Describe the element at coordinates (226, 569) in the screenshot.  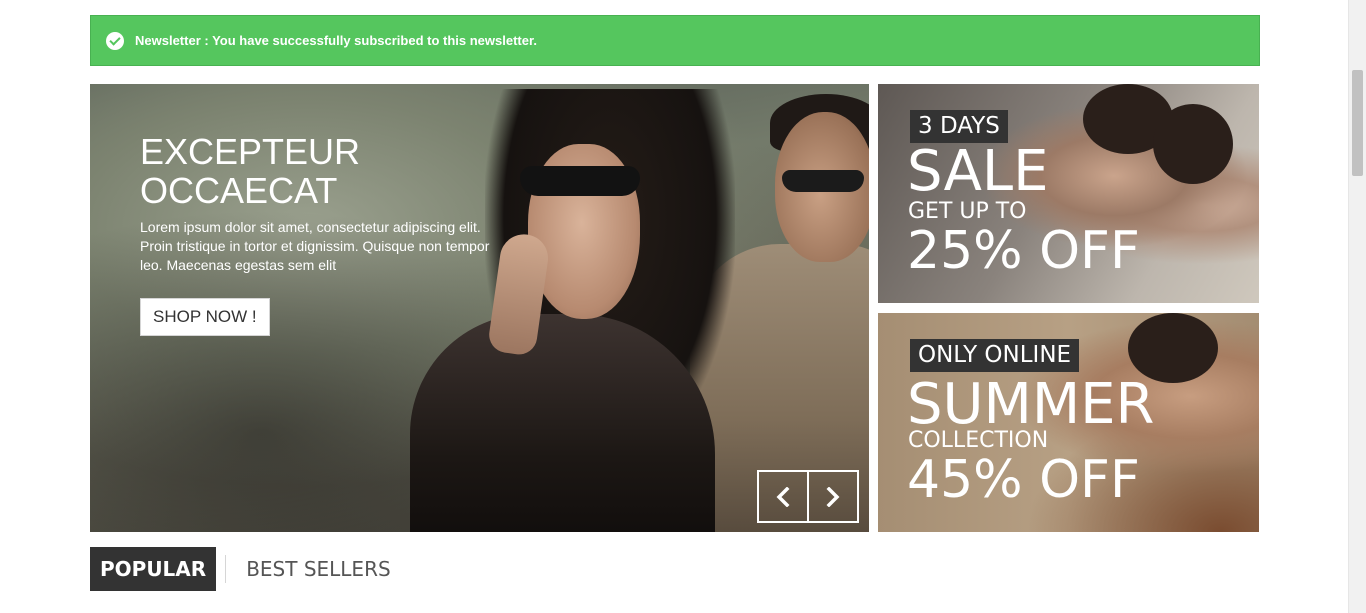
I see `tab-divider` at that location.